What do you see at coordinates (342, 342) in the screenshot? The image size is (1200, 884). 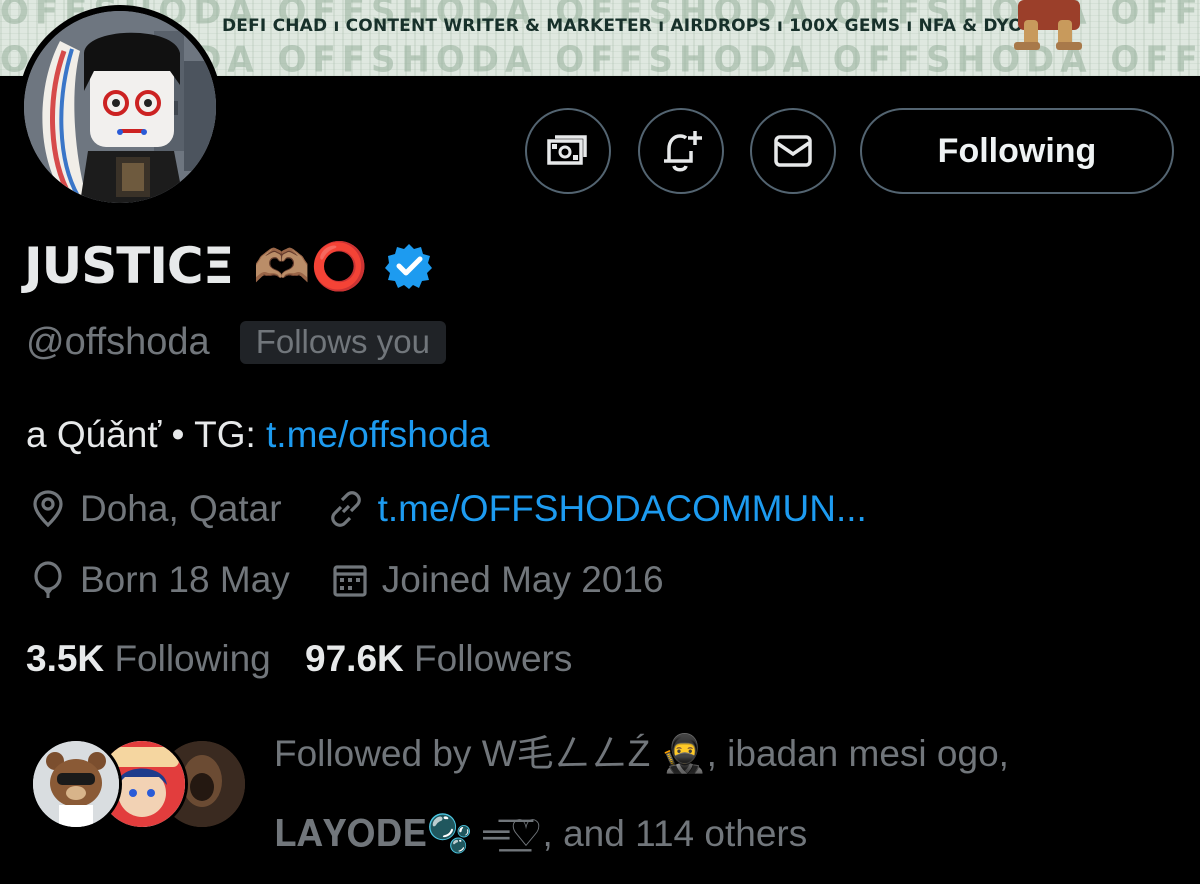 I see `follows-you-badge: Follows you` at bounding box center [342, 342].